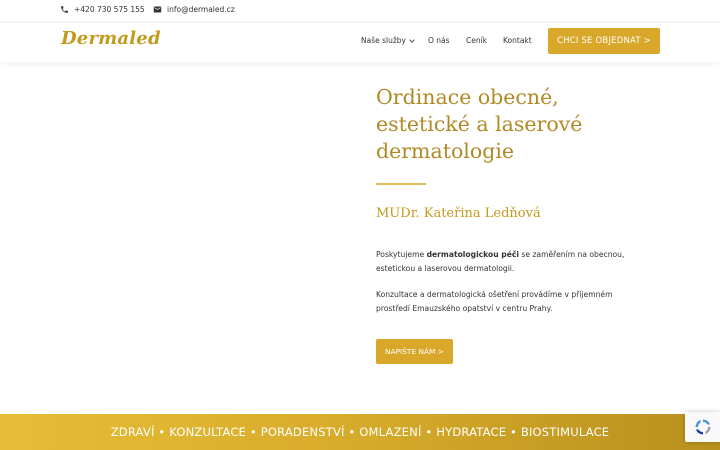  I want to click on order-button: CHCI SE OBJEDNAT >, so click(604, 41).